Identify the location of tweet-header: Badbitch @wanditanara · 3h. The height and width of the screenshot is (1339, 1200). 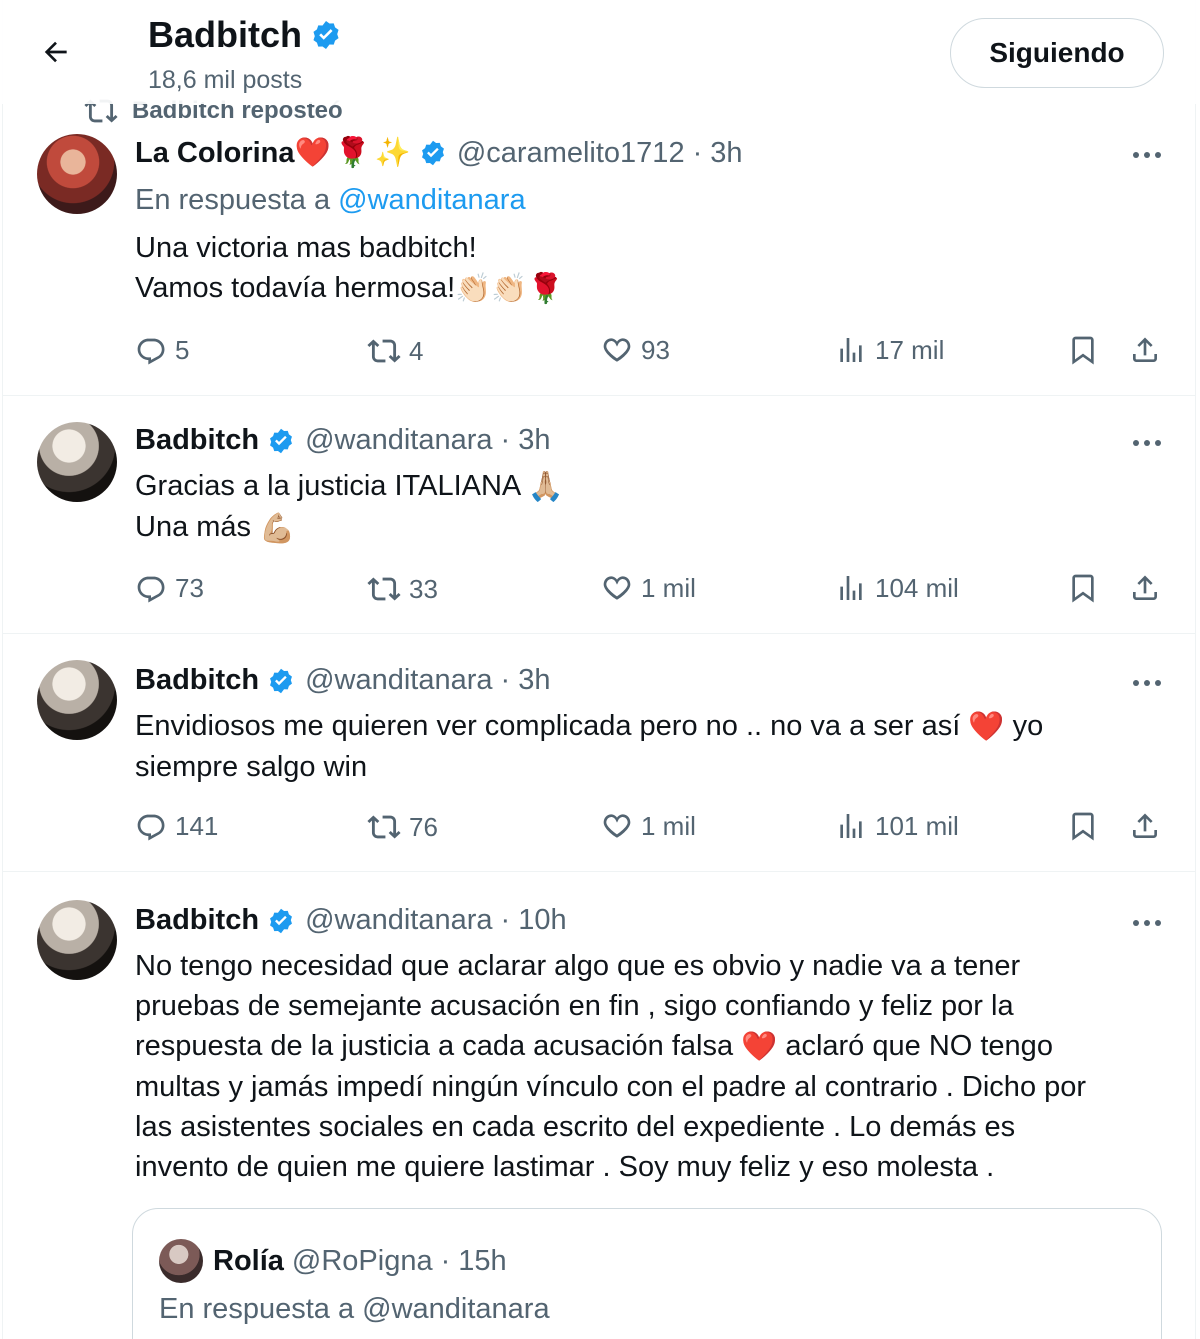
(342, 680).